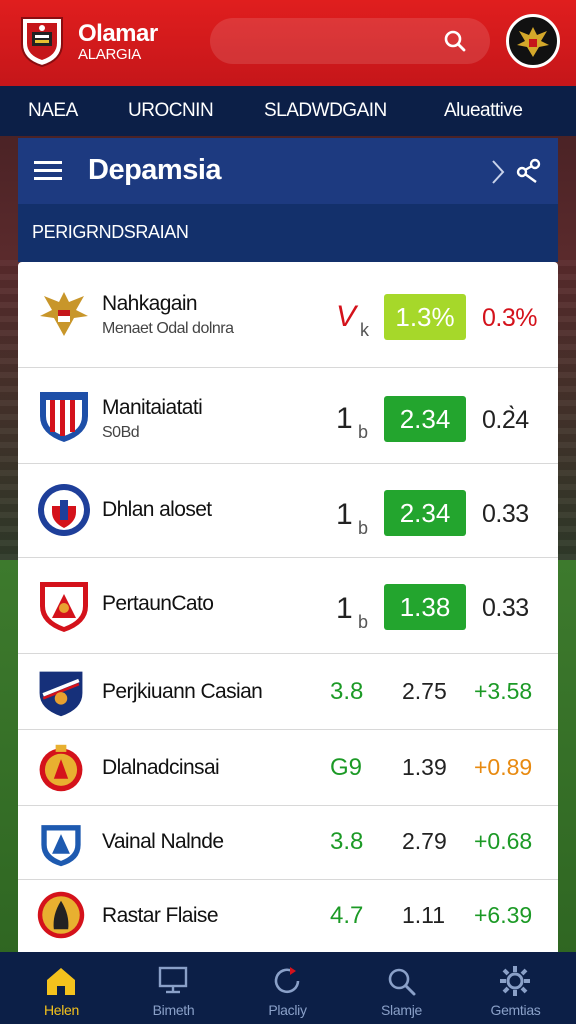 This screenshot has height=1024, width=576. Describe the element at coordinates (288, 171) in the screenshot. I see `panel-header: Depamsia` at that location.